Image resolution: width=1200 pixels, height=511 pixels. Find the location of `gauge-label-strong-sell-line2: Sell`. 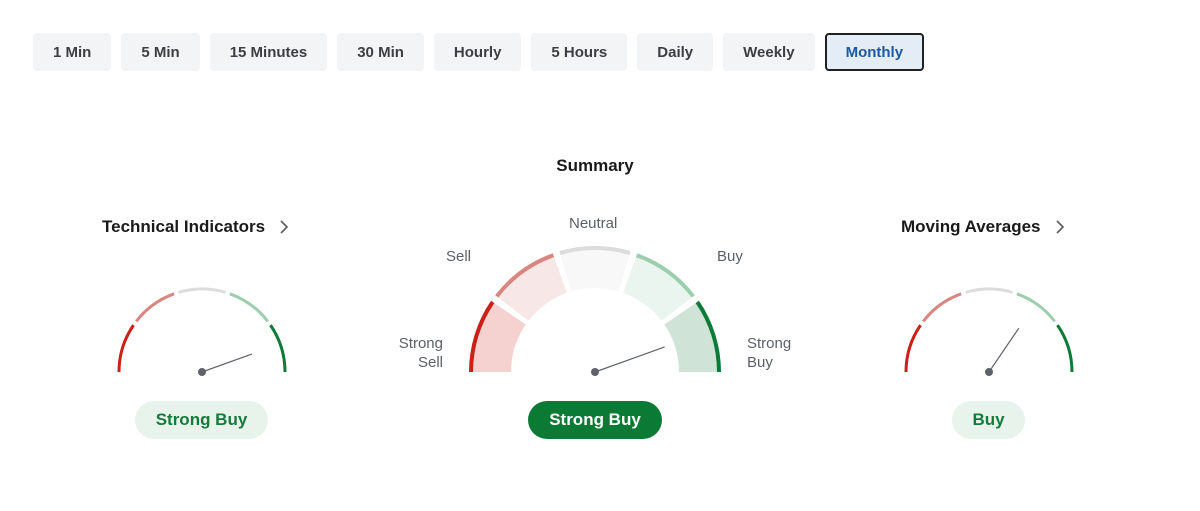

gauge-label-strong-sell-line2: Sell is located at coordinates (430, 362).